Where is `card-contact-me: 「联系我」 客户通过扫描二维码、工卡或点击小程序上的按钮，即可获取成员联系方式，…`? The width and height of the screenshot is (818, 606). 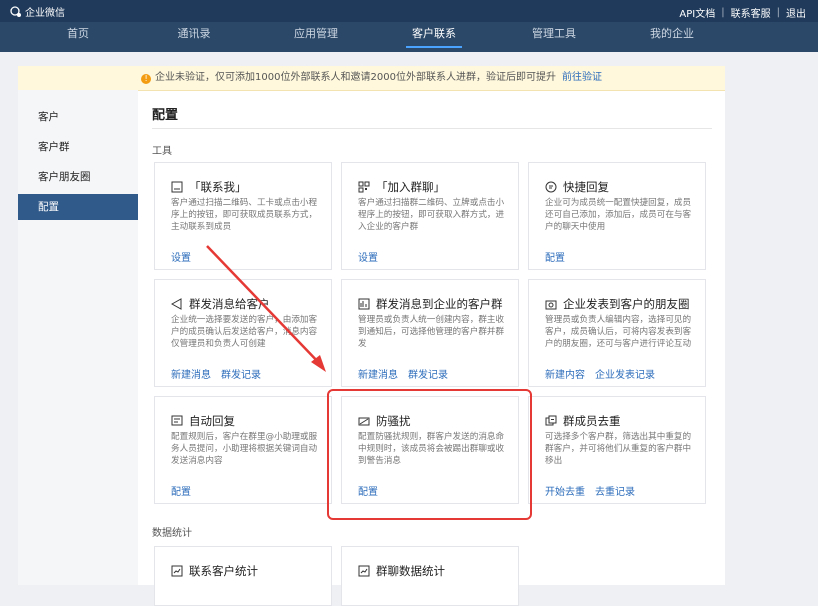
card-contact-me: 「联系我」 客户通过扫描二维码、工卡或点击小程序上的按钮，即可获取成员联系方式，… is located at coordinates (243, 216).